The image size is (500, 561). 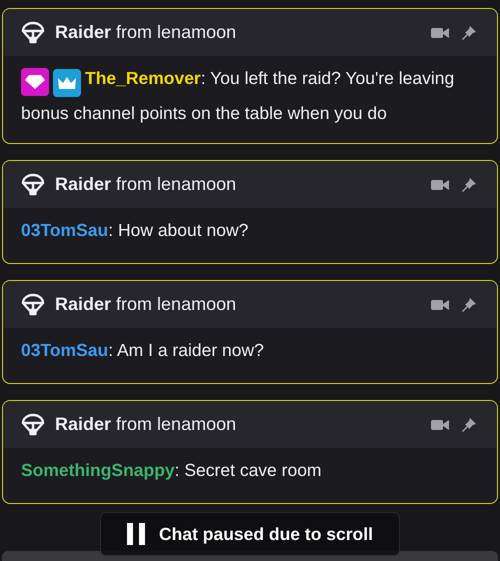 I want to click on chat-message: The_Remover: You left the raid? You're leaving bonus channel points on the table when you do, so click(x=238, y=96).